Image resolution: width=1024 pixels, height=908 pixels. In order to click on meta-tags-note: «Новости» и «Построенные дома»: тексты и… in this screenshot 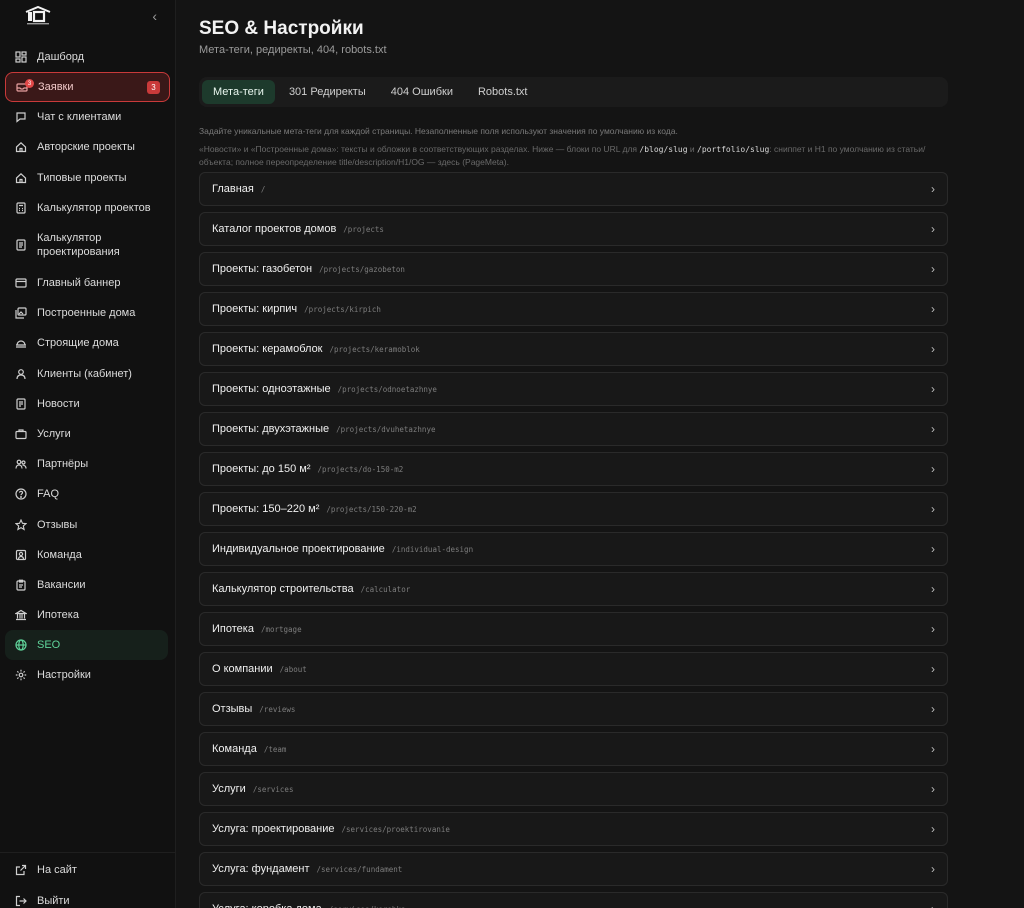, I will do `click(573, 155)`.